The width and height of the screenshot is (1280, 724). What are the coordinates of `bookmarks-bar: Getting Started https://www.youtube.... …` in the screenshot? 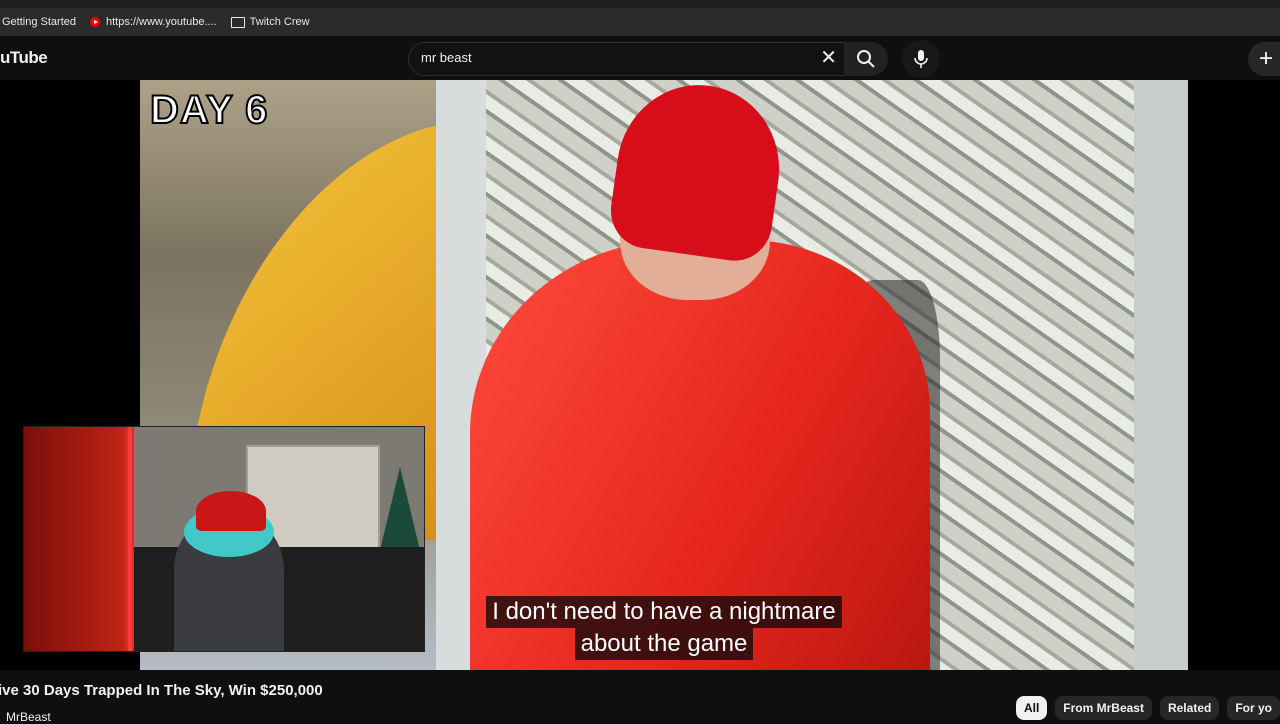 It's located at (640, 22).